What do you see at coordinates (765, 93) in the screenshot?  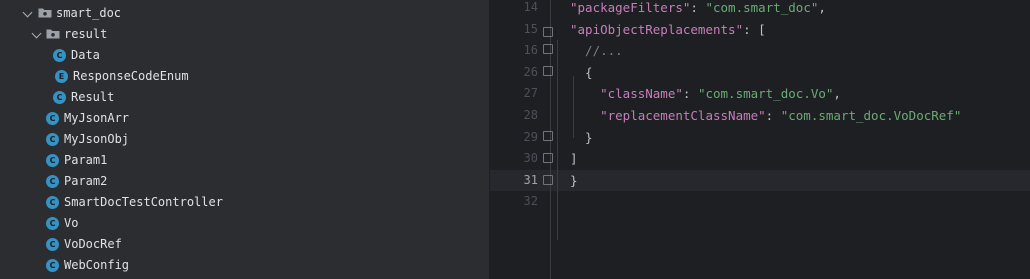 I see `code-token: "com.smart_doc.Vo"` at bounding box center [765, 93].